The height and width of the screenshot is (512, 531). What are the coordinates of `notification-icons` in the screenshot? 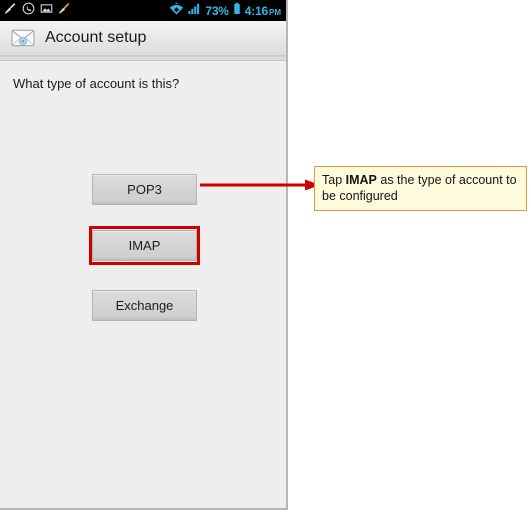 It's located at (37, 11).